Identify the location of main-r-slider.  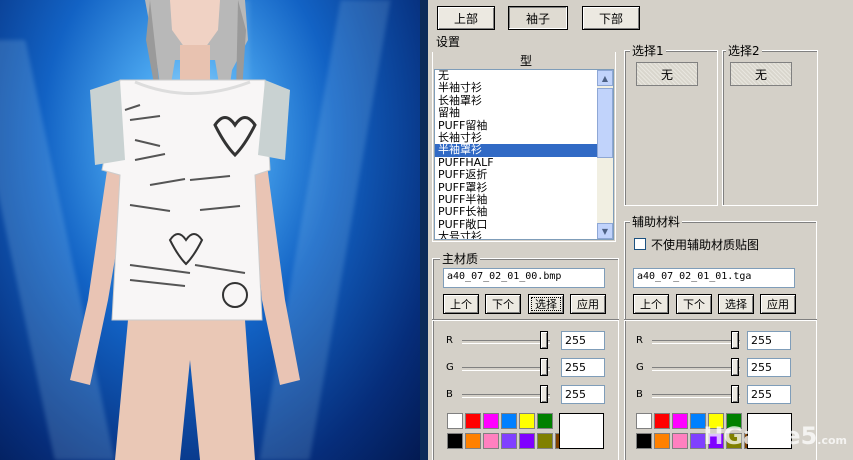
(544, 340).